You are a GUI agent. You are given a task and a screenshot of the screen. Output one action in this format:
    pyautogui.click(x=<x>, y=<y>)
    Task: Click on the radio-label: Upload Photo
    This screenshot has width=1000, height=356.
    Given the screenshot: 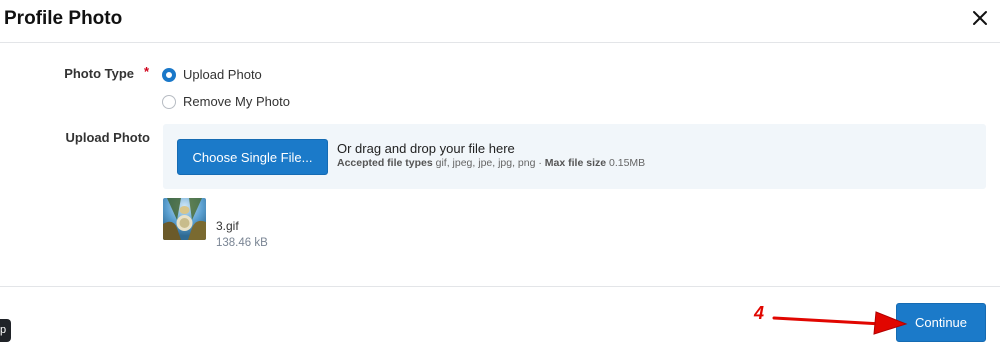 What is the action you would take?
    pyautogui.click(x=222, y=74)
    